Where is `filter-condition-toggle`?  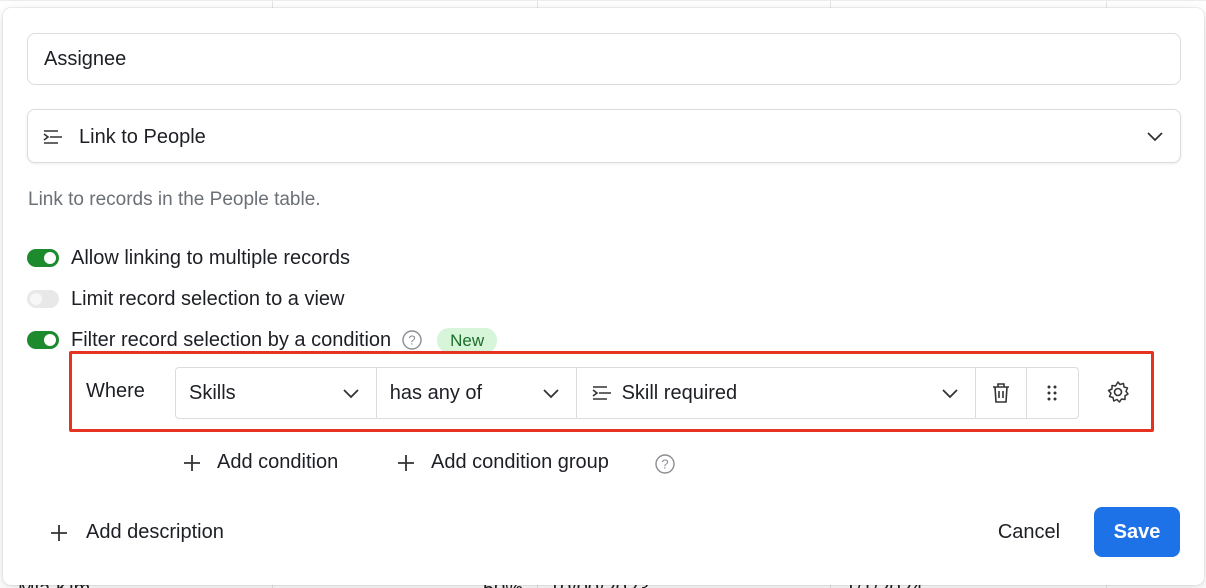
filter-condition-toggle is located at coordinates (43, 340).